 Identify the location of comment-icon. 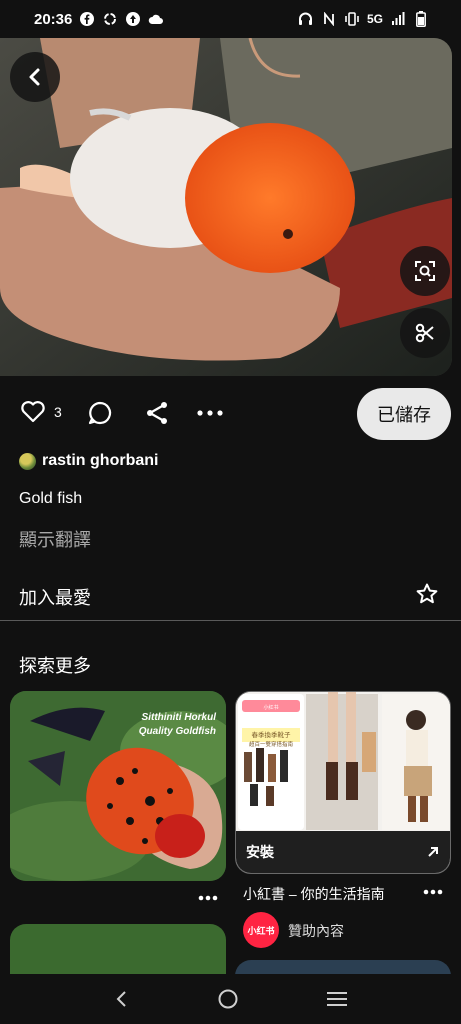
(100, 413).